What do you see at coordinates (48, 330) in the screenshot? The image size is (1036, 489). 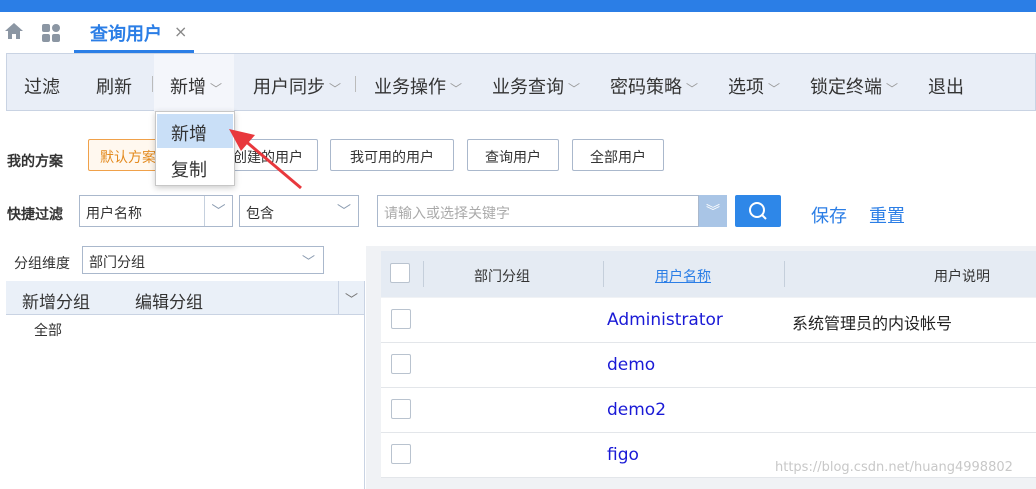 I see `tree-item-all: 全部` at bounding box center [48, 330].